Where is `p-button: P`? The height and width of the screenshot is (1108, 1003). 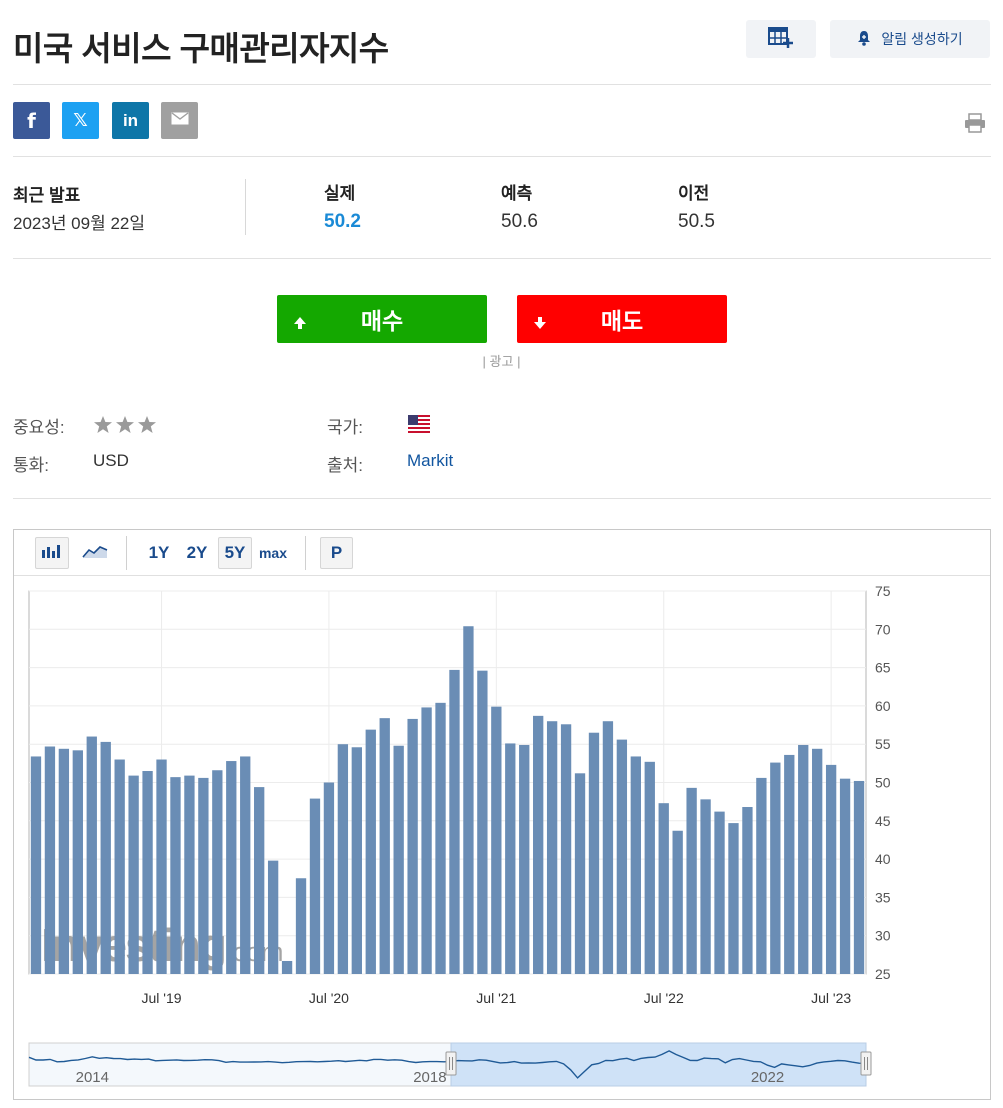 p-button: P is located at coordinates (336, 553).